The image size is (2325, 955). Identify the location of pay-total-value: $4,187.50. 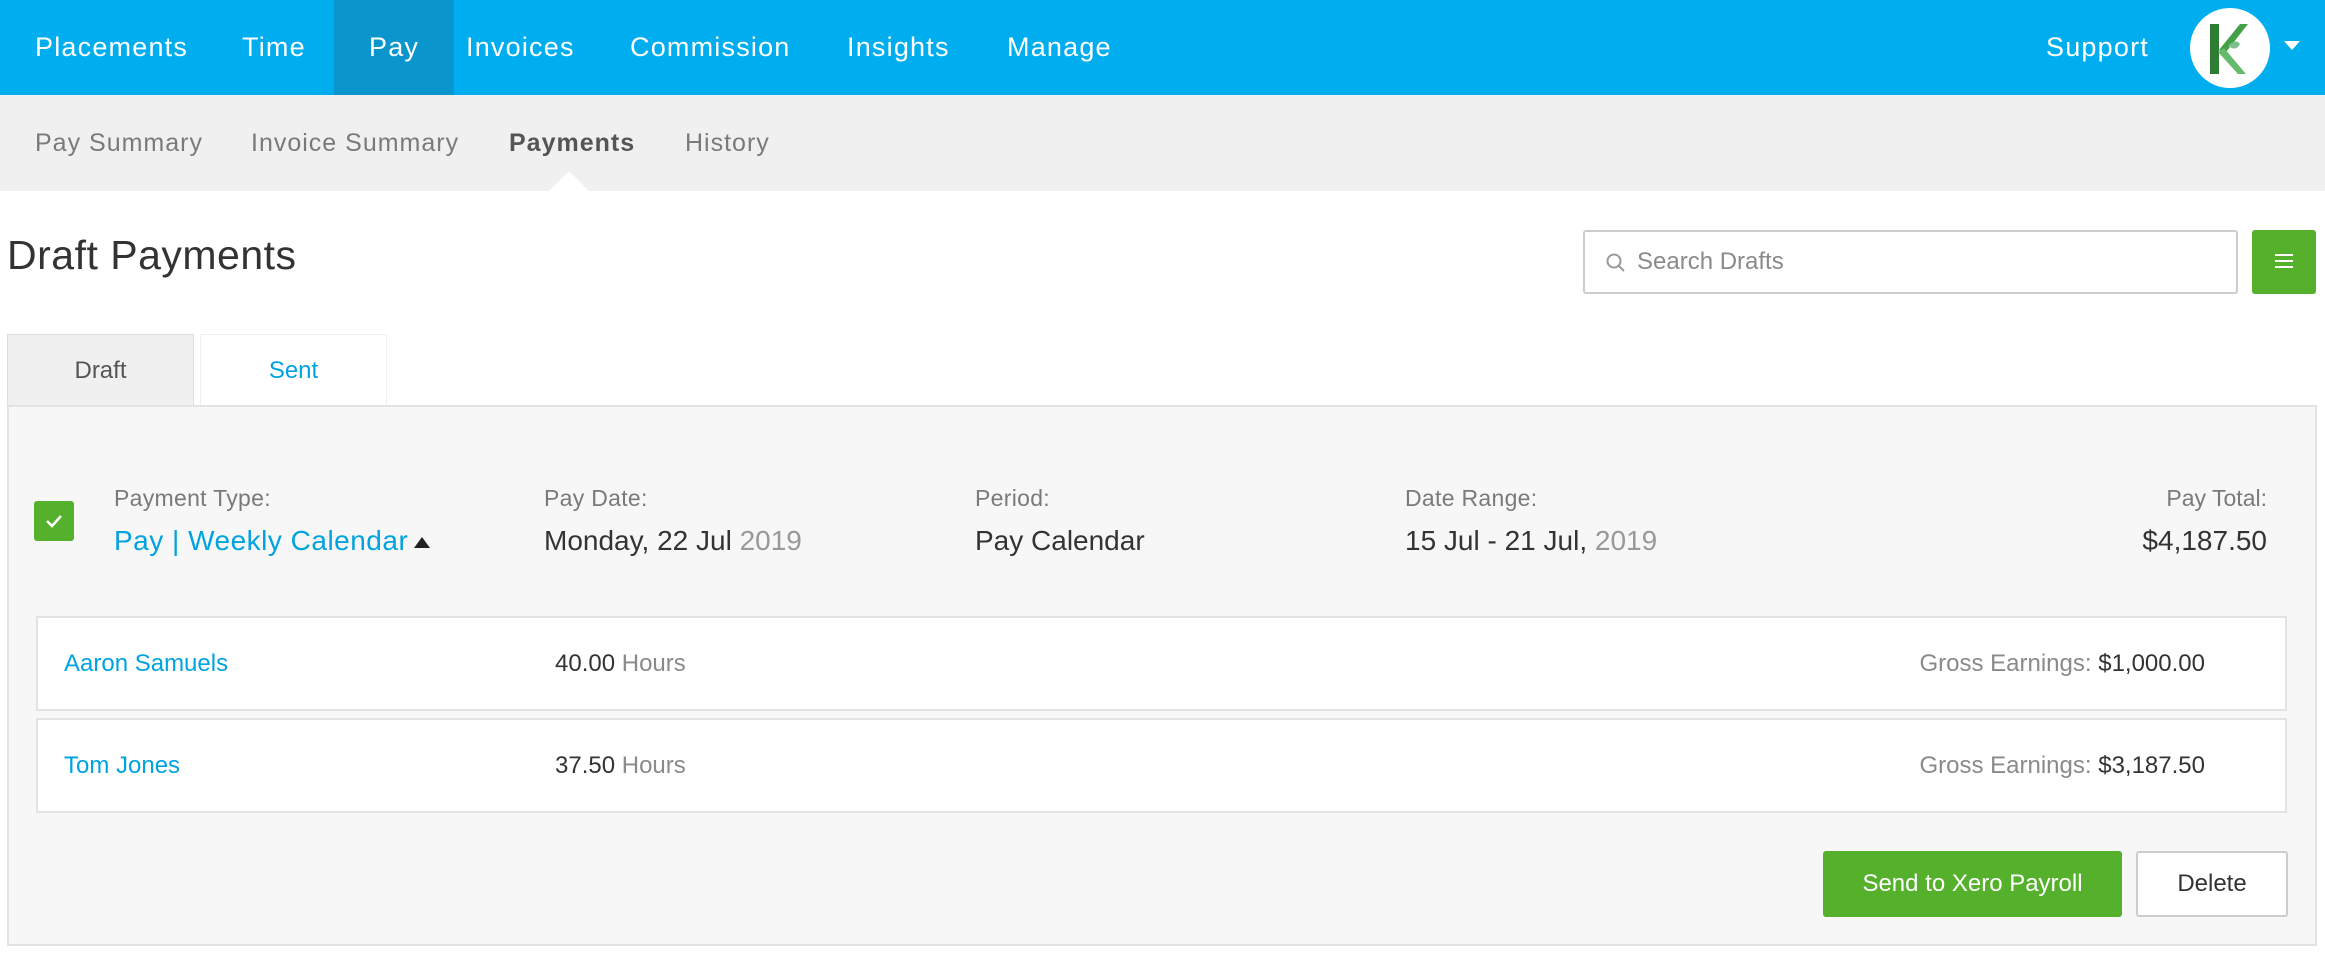
(2204, 540).